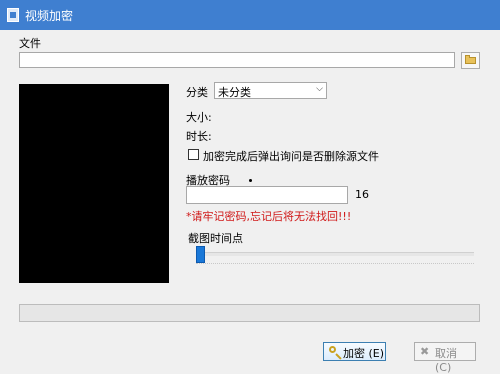 Image resolution: width=500 pixels, height=374 pixels. What do you see at coordinates (49, 16) in the screenshot?
I see `window-title: 视频加密` at bounding box center [49, 16].